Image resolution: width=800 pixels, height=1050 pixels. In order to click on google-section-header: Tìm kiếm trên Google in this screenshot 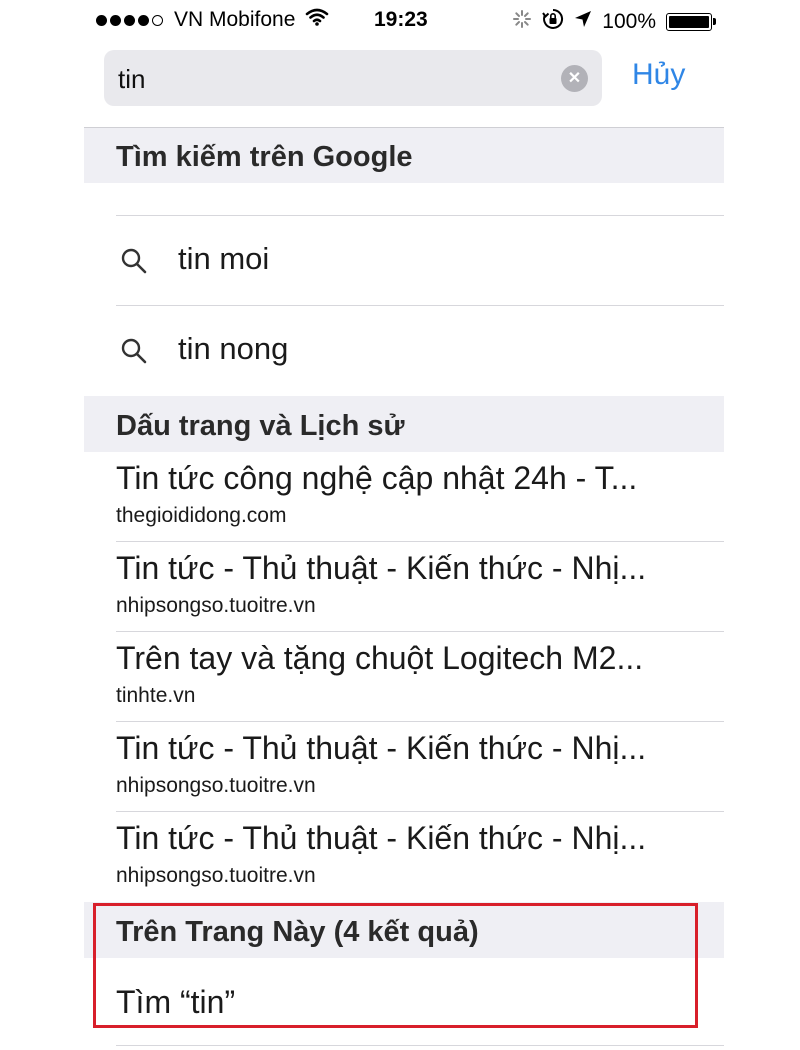, I will do `click(404, 155)`.